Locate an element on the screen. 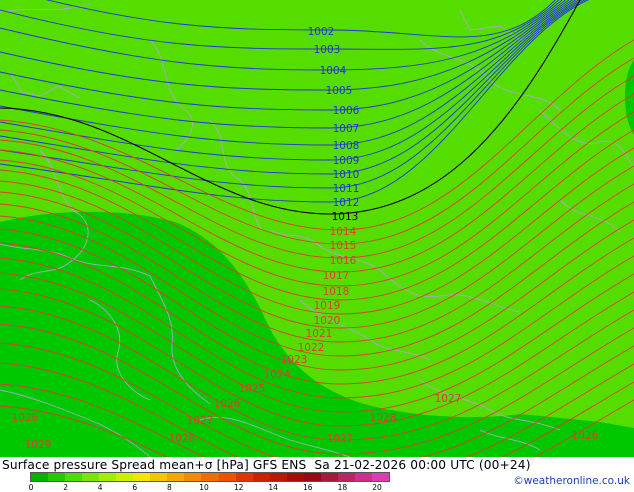  isobar-label: 1008 is located at coordinates (346, 146).